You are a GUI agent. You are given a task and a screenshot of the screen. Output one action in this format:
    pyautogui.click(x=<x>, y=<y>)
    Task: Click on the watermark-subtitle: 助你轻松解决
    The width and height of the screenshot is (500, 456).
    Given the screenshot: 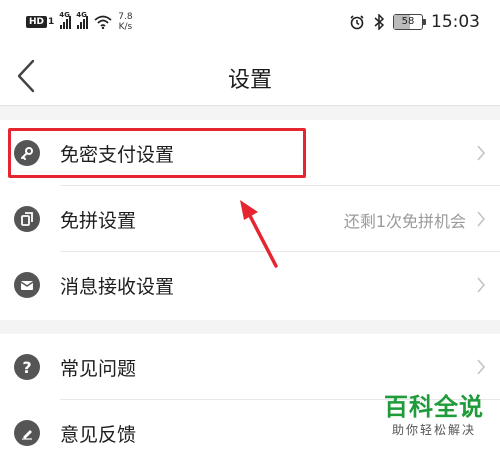 What is the action you would take?
    pyautogui.click(x=433, y=430)
    